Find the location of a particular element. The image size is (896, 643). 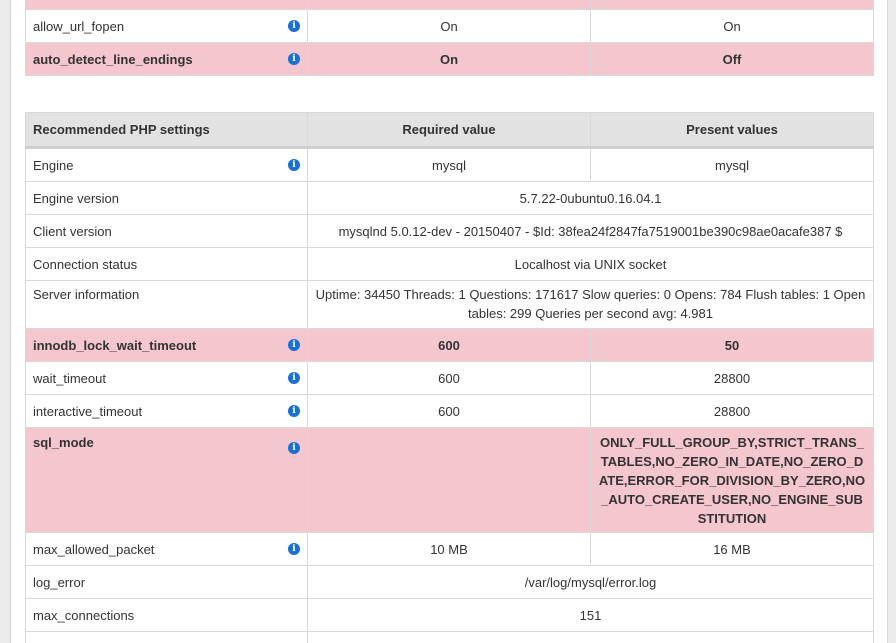

table-row: log_error /var/log/mysql/error.log is located at coordinates (449, 582).